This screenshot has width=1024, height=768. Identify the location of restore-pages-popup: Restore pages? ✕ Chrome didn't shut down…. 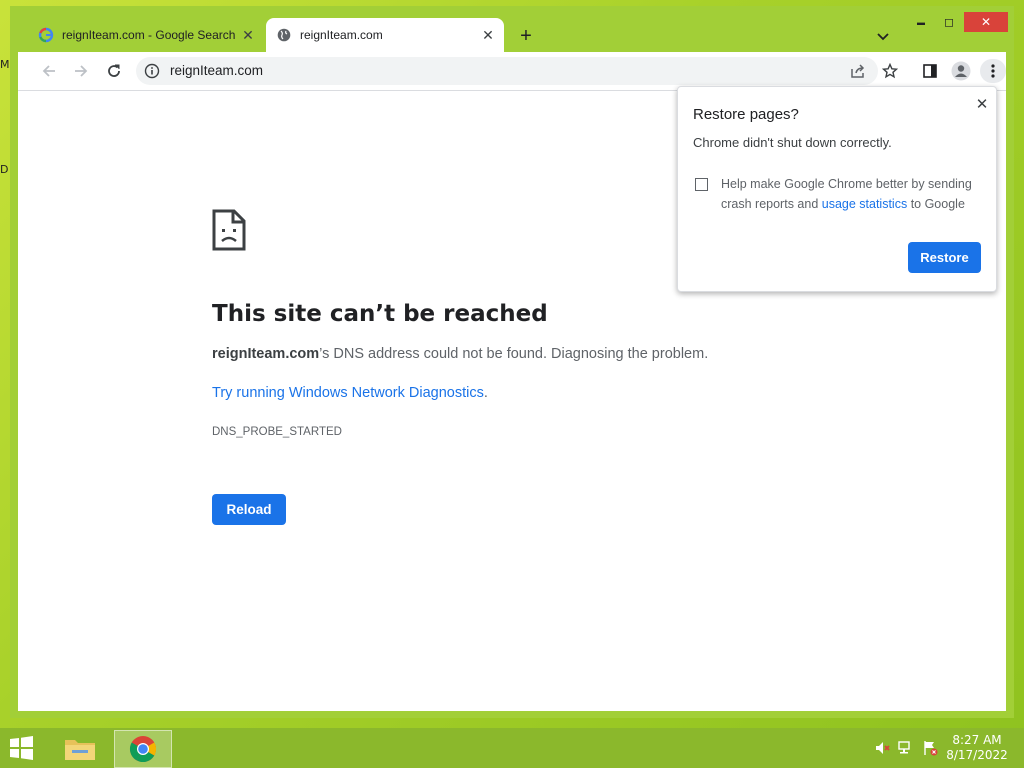
(837, 189).